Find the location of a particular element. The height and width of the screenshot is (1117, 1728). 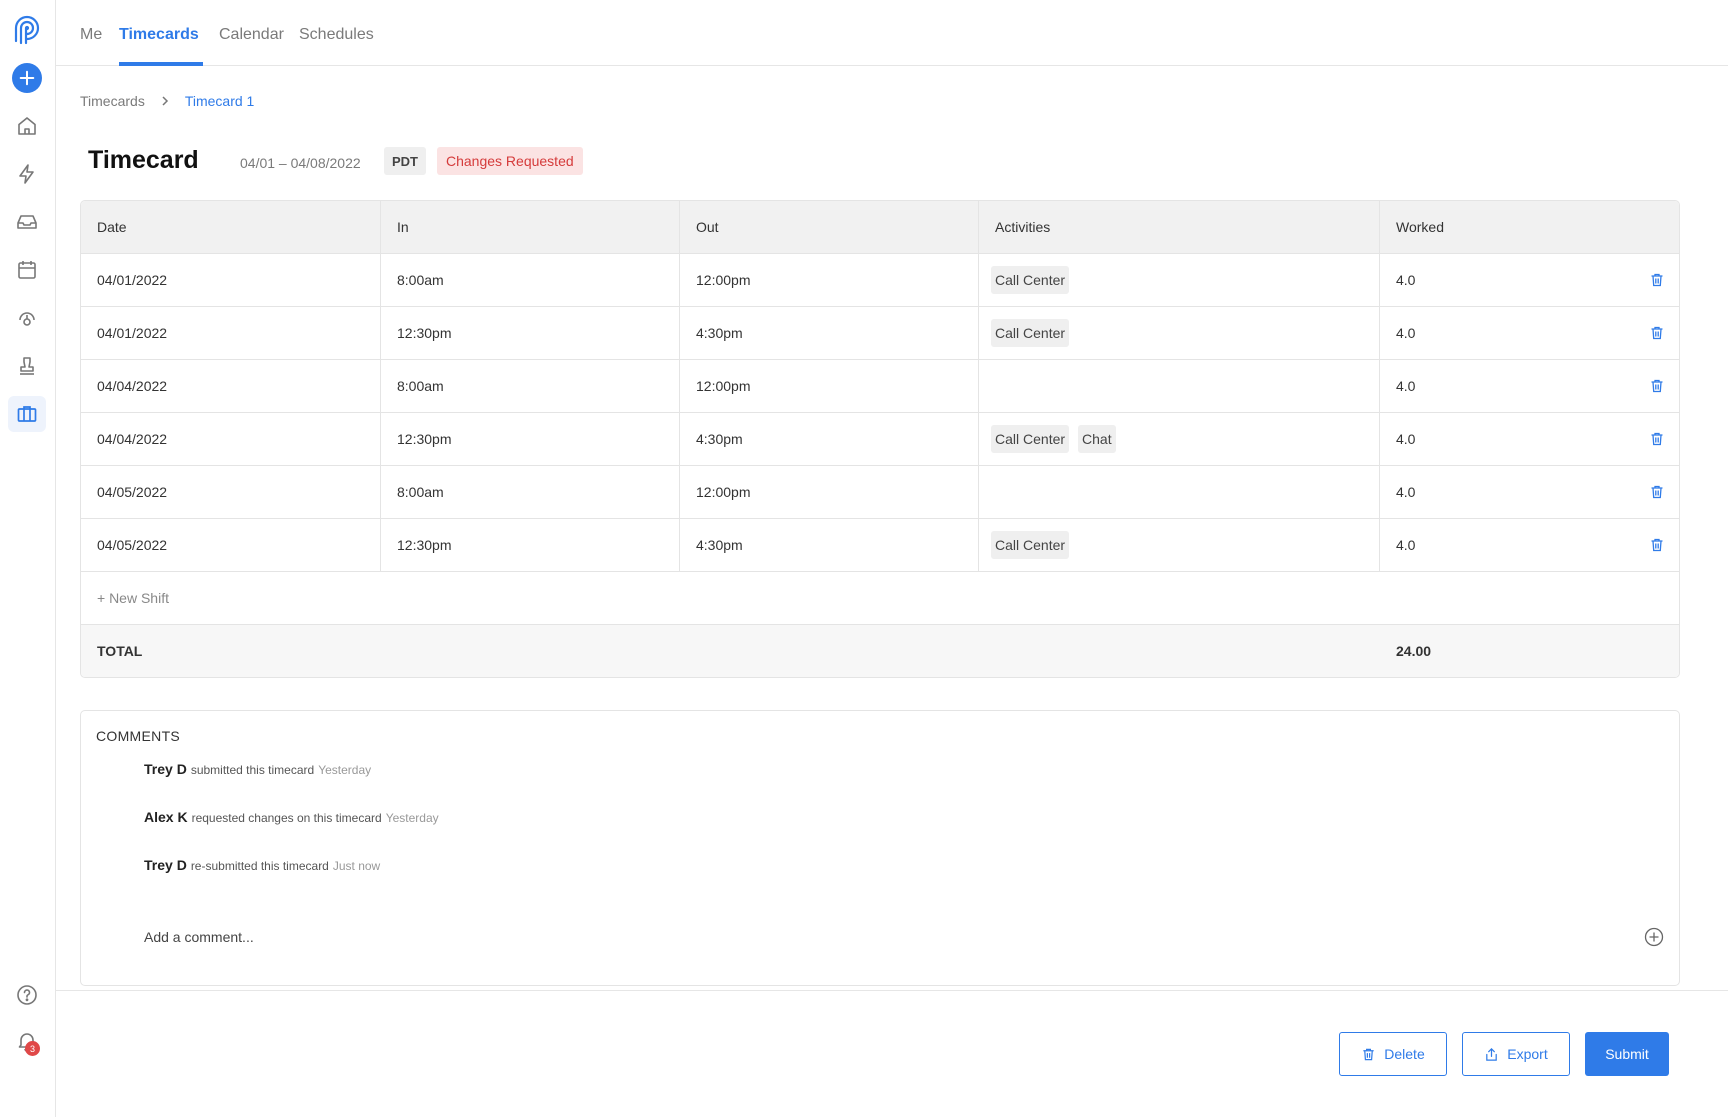

table-header-row: Date In Out Activities Worked is located at coordinates (880, 227).